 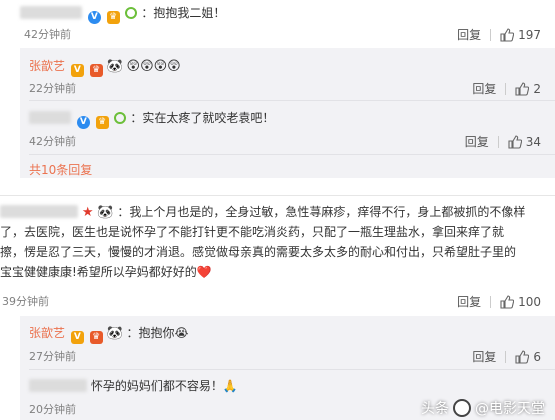 What do you see at coordinates (52, 356) in the screenshot?
I see `reply-time: 27分钟前` at bounding box center [52, 356].